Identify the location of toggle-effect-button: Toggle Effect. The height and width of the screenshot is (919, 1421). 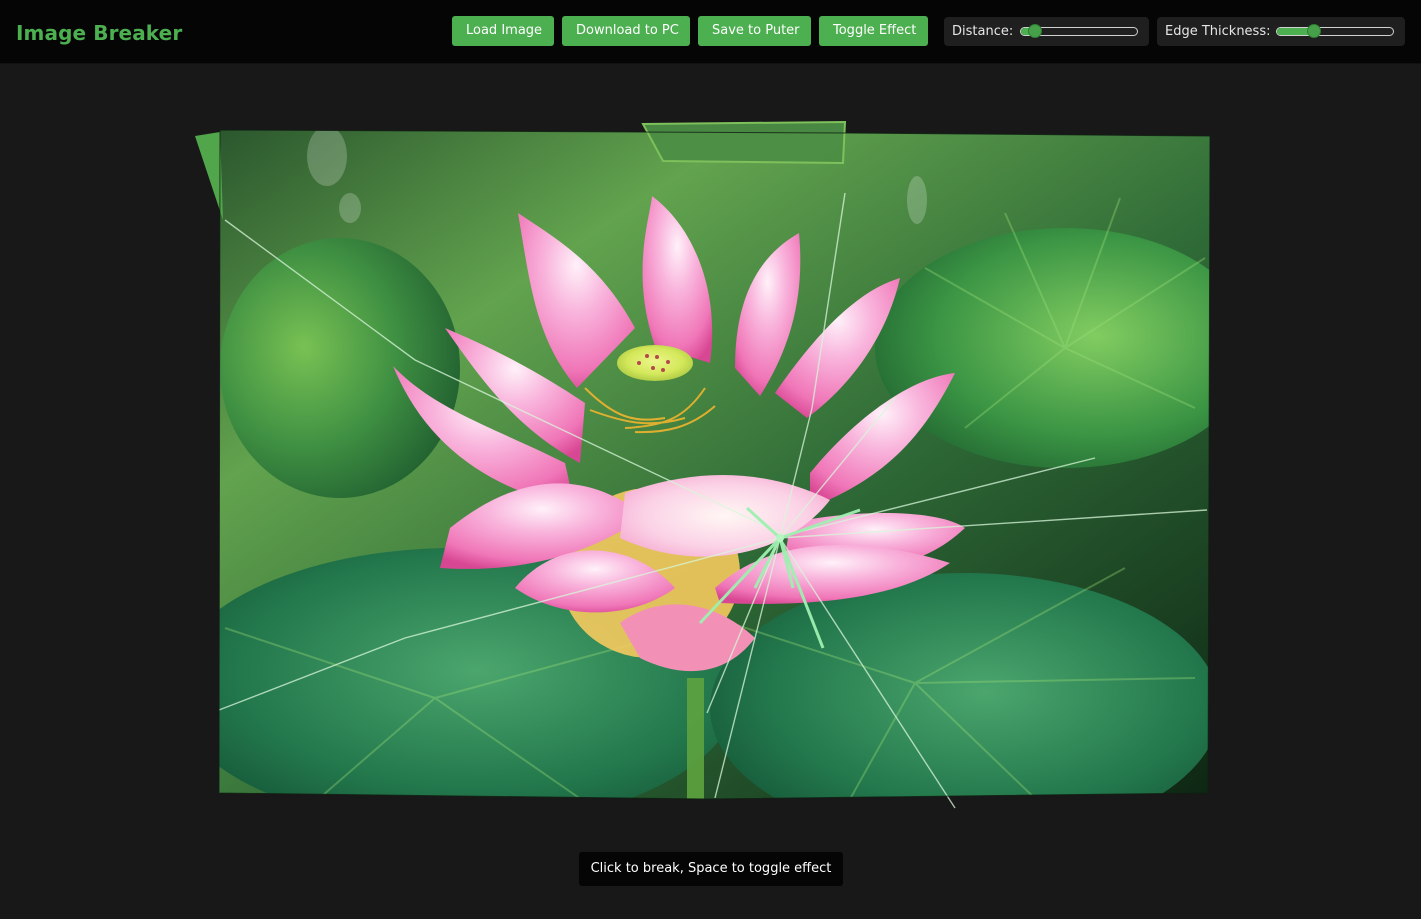
(873, 31).